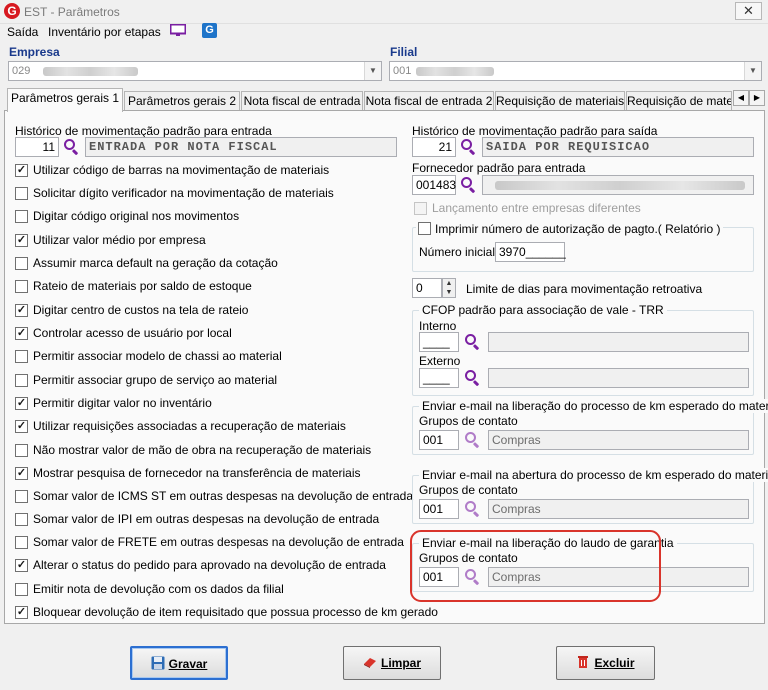 The width and height of the screenshot is (768, 690). I want to click on limpar-label: Limpar, so click(400, 663).